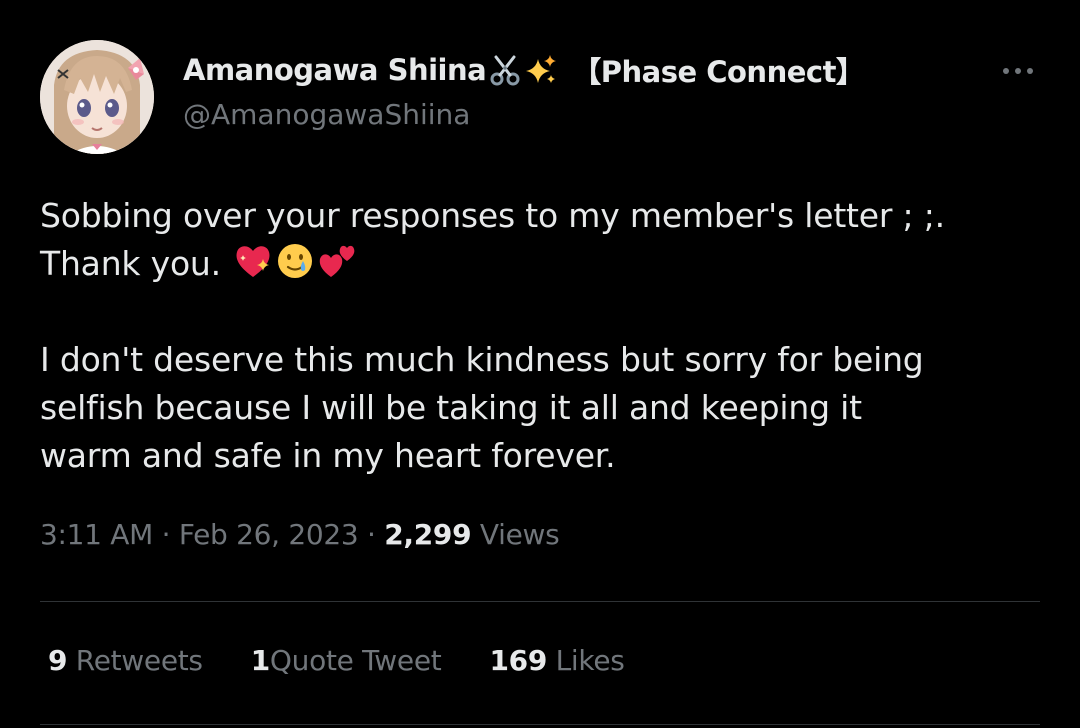  Describe the element at coordinates (130, 263) in the screenshot. I see `tweet-text-fragment: Thank you.` at that location.